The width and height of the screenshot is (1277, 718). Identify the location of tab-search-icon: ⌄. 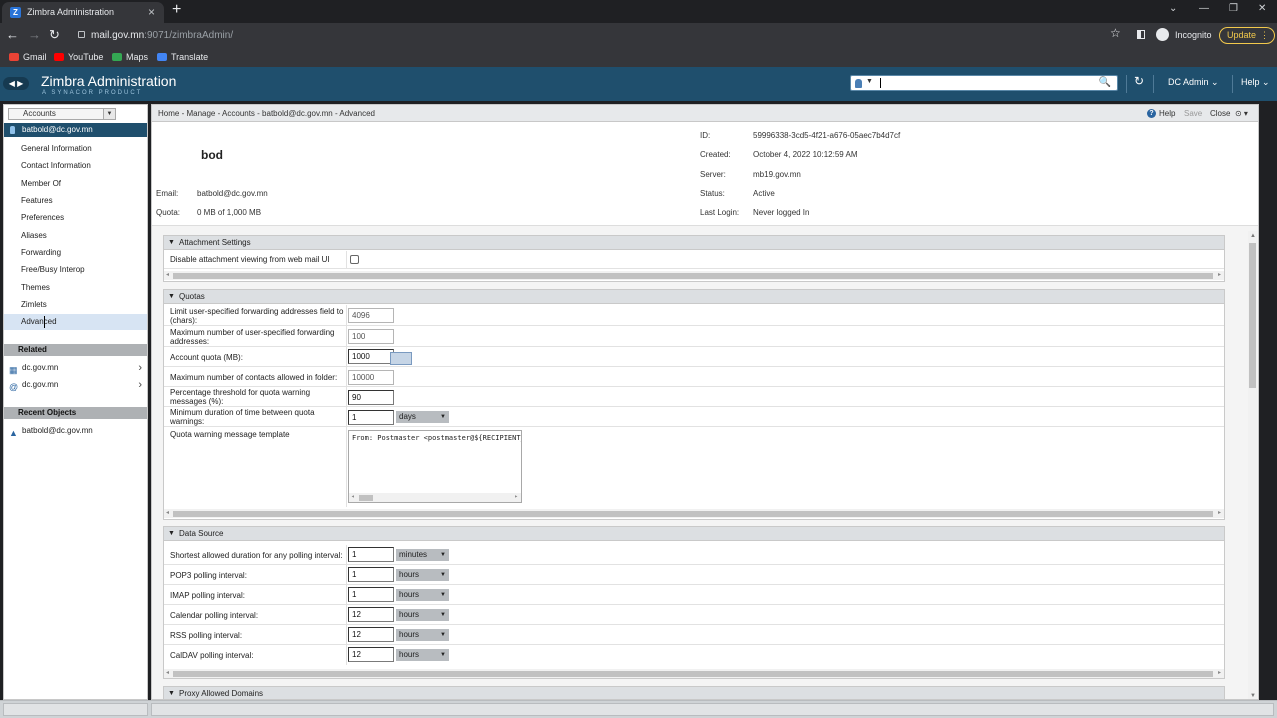
(1173, 8).